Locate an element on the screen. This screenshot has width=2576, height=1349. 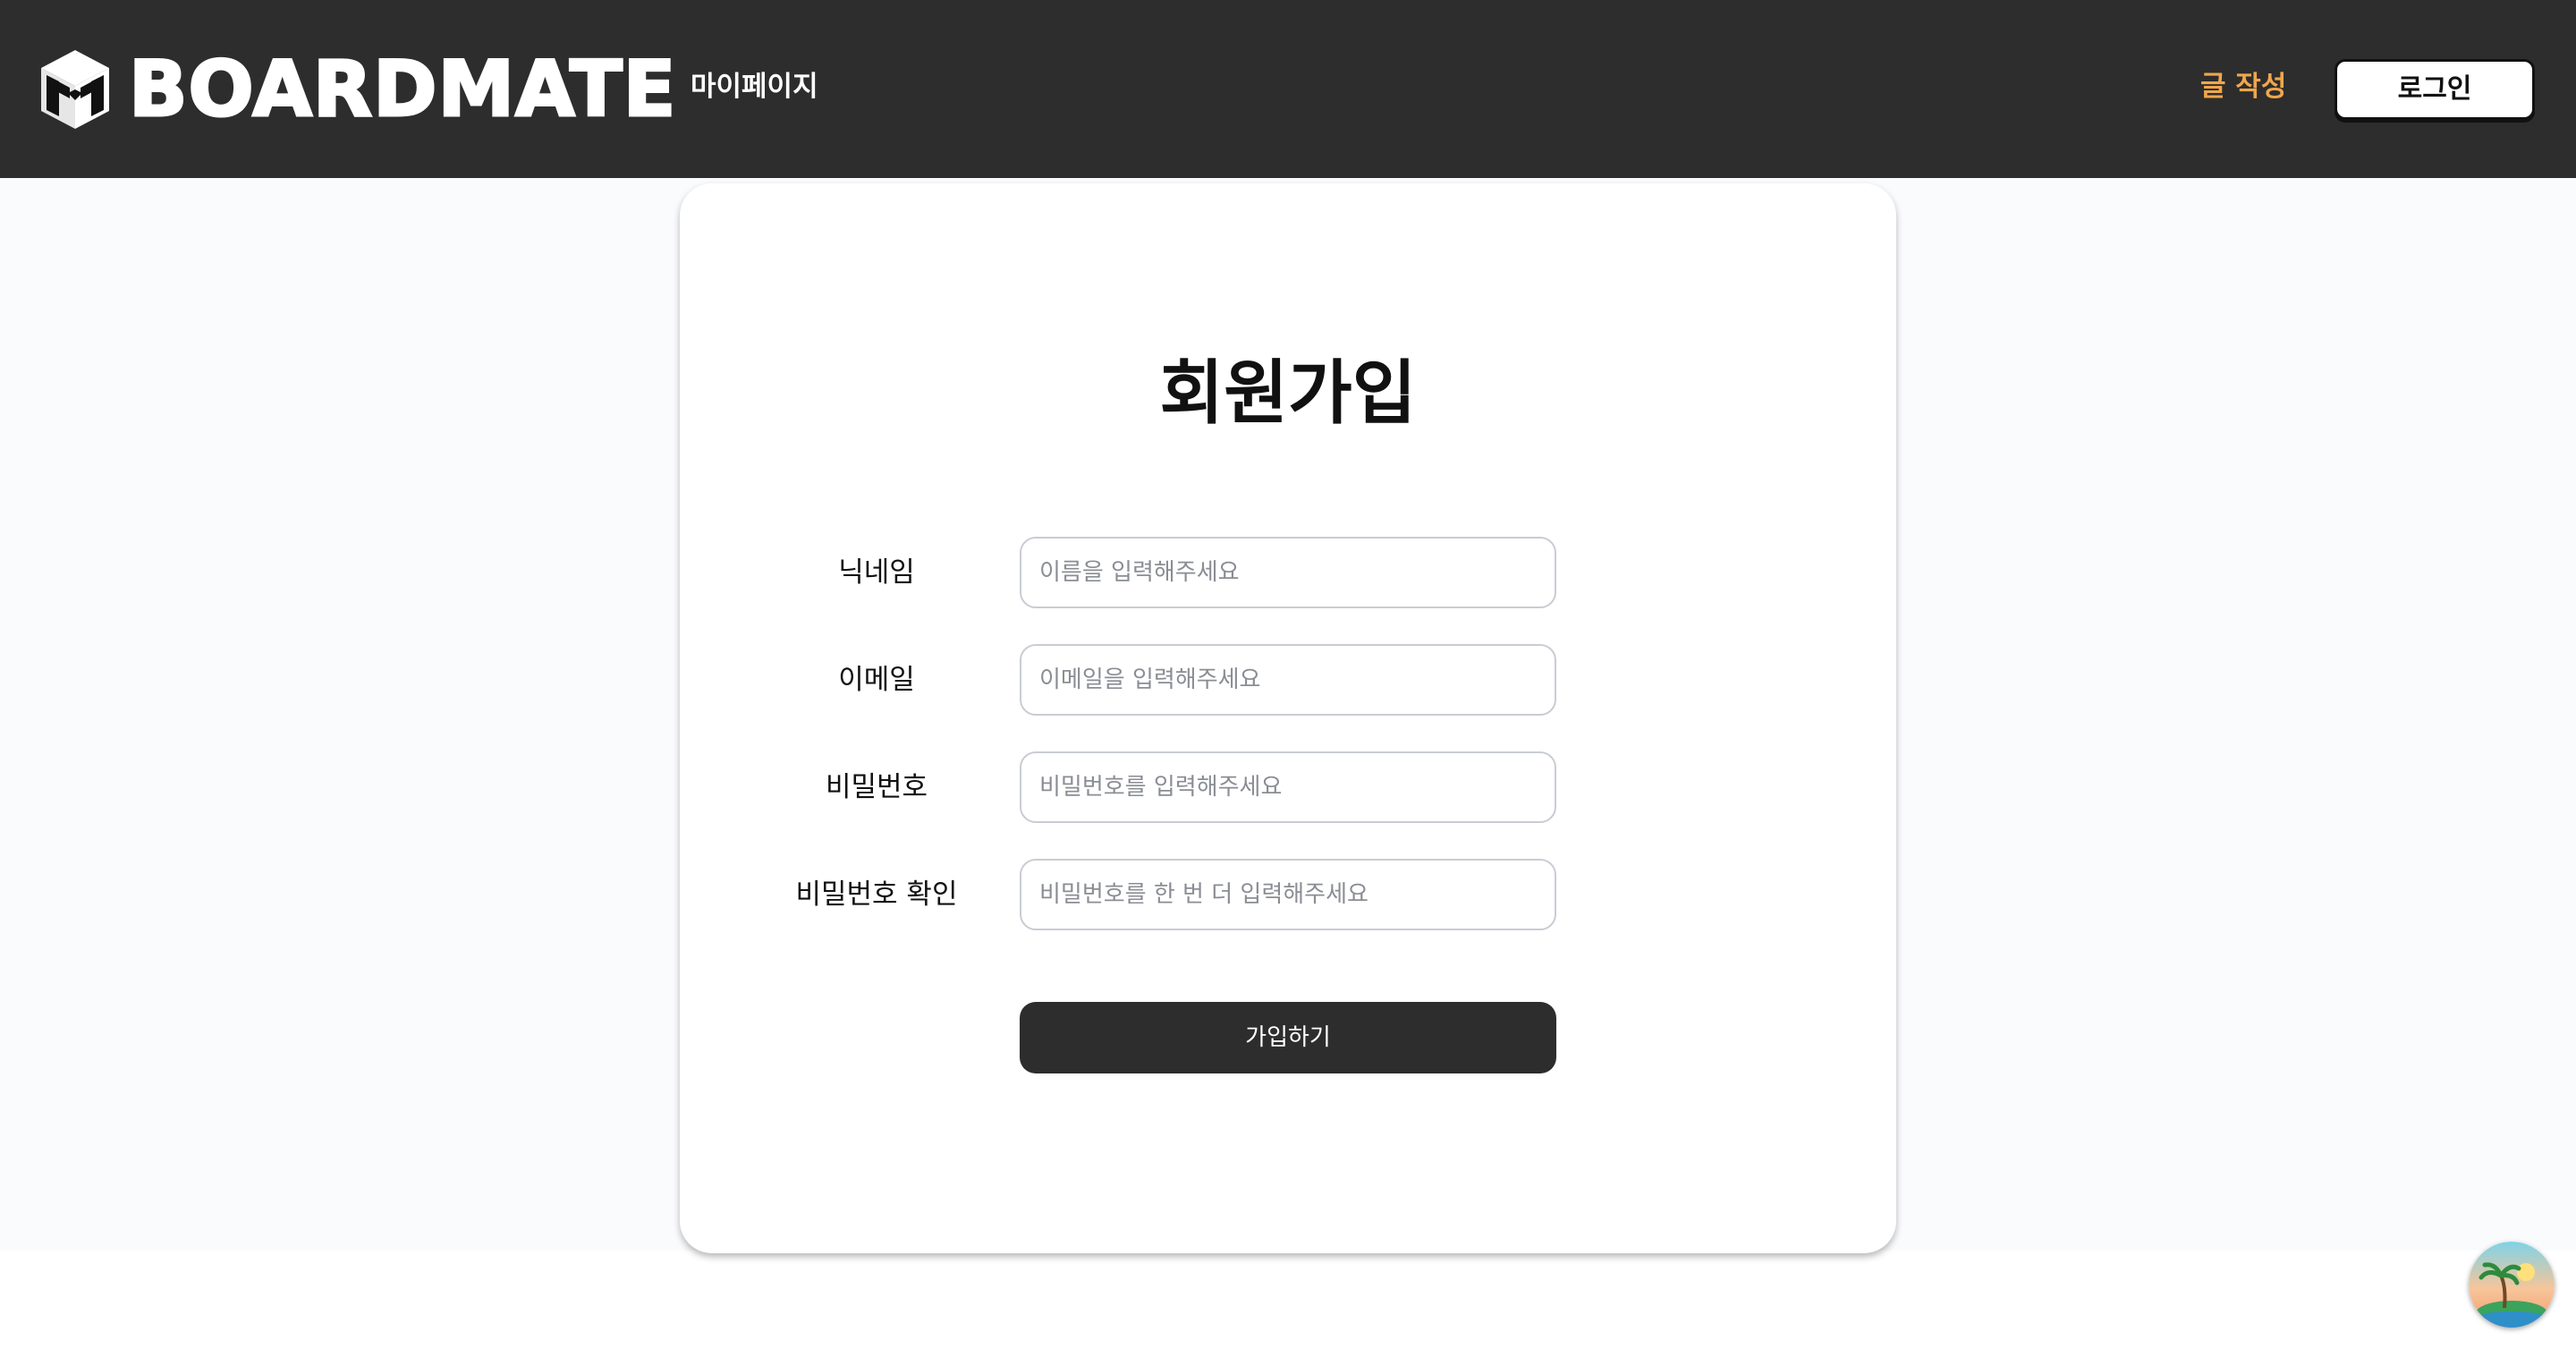
form-row-nickname: 닉네임 is located at coordinates (1288, 572).